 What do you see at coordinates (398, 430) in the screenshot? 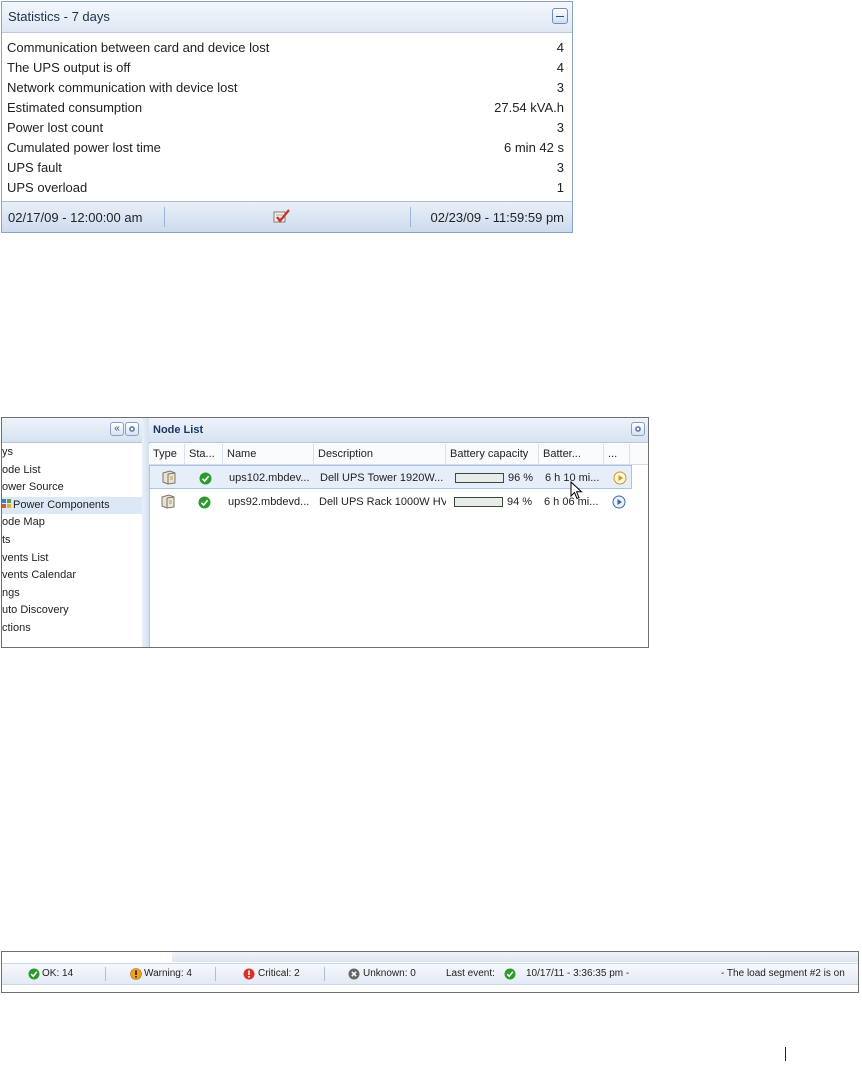
I see `node-list-header: Node List` at bounding box center [398, 430].